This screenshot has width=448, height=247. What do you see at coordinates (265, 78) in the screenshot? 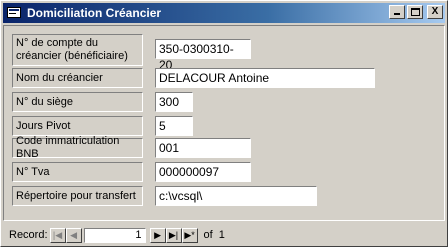
I see `nom-creancier-field: DELACOUR Antoine` at bounding box center [265, 78].